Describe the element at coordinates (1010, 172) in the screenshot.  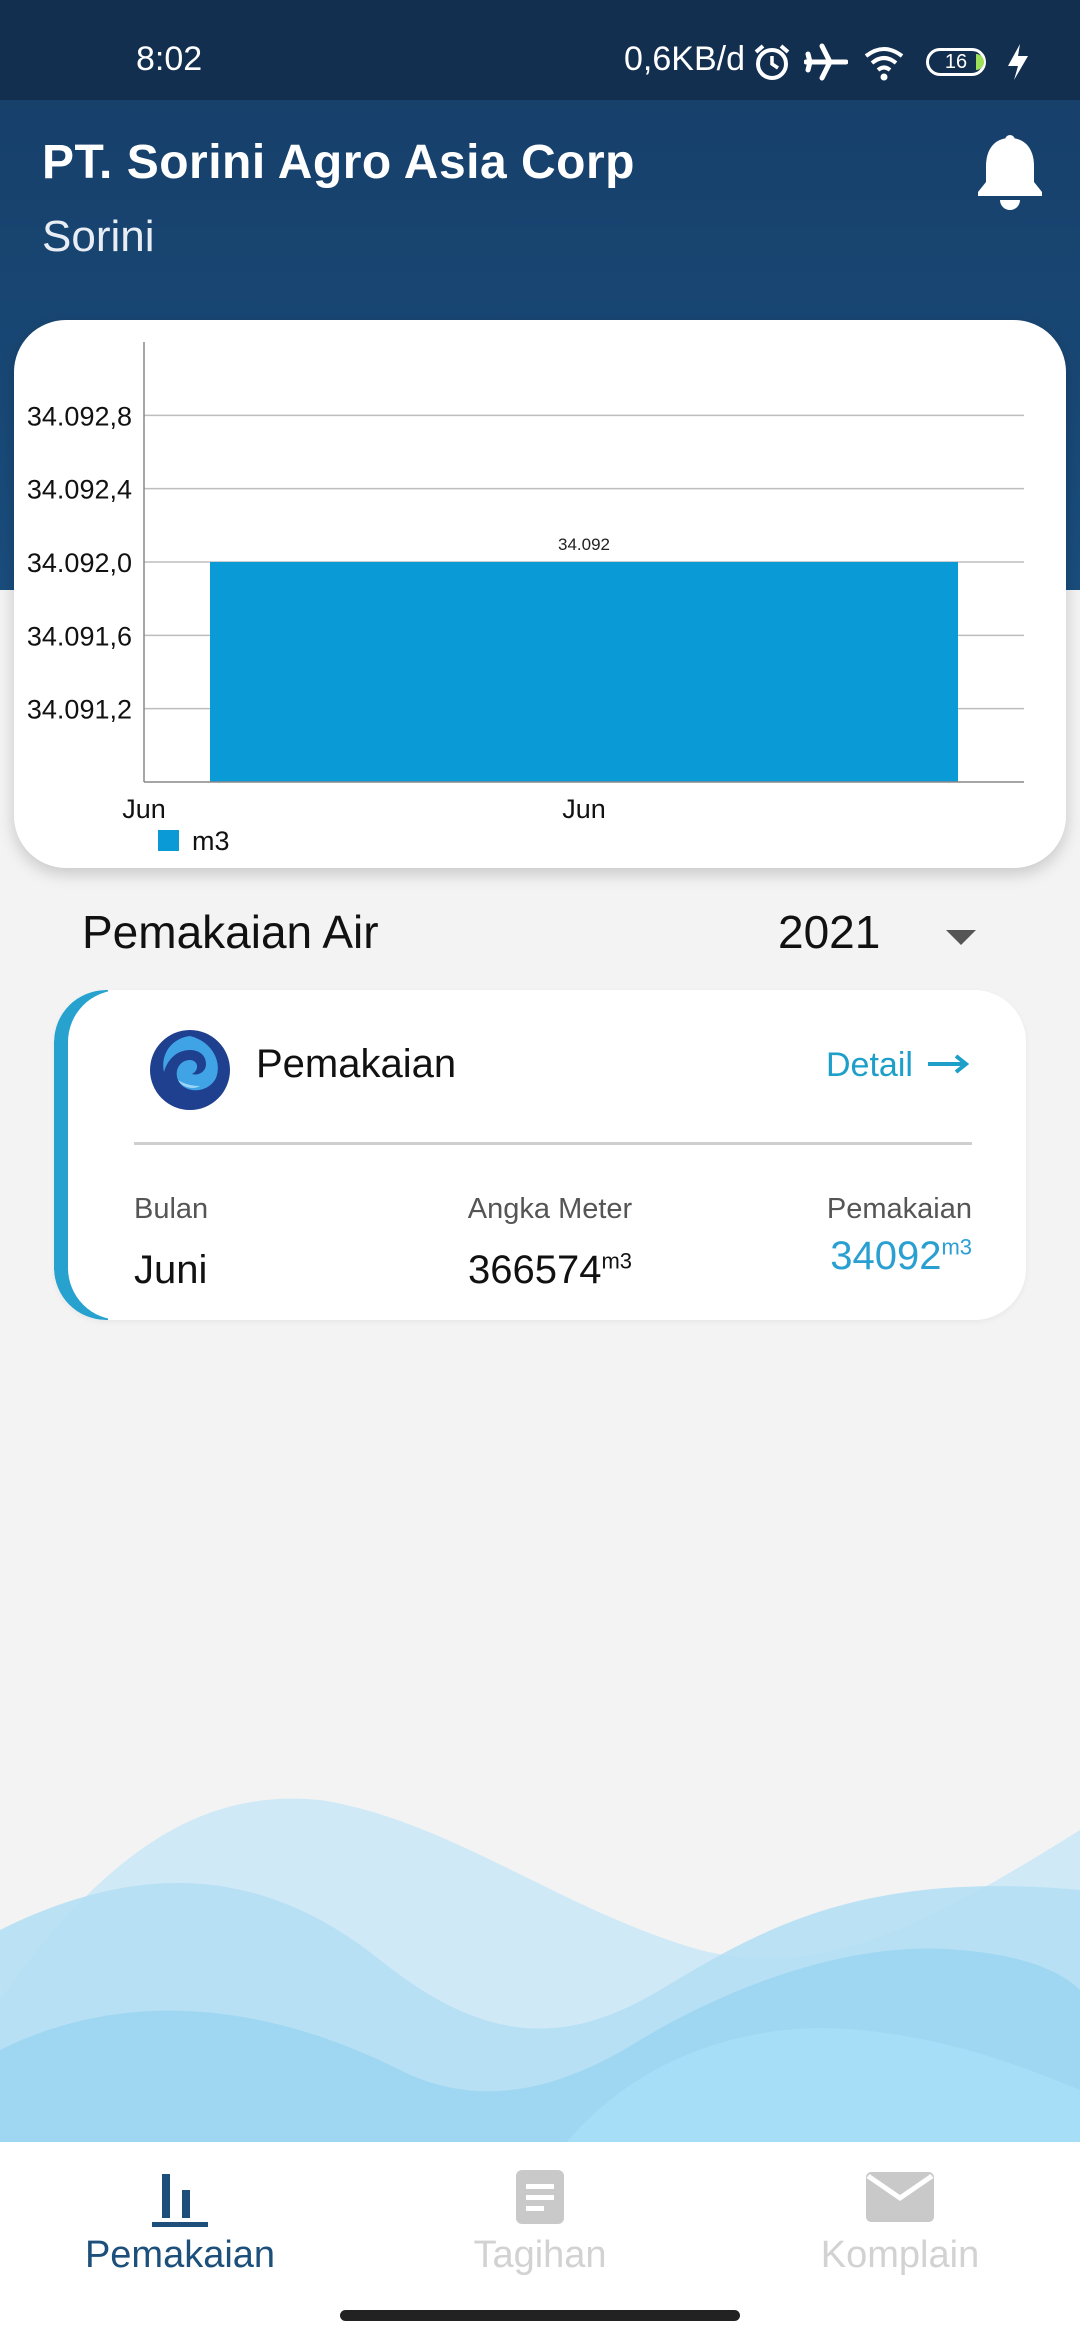
I see `bell-icon` at that location.